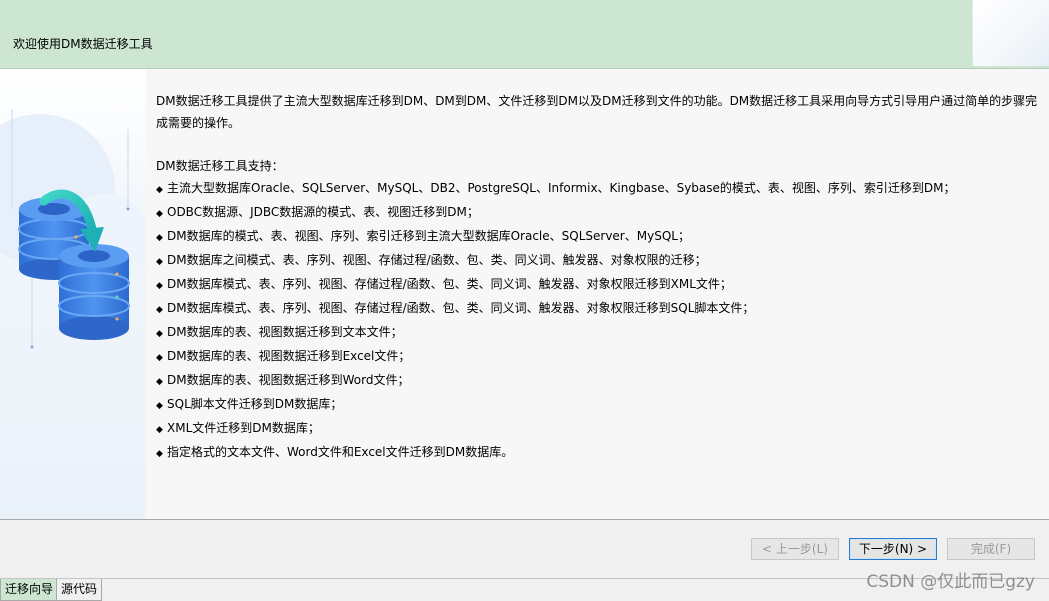 The height and width of the screenshot is (601, 1049). Describe the element at coordinates (556, 213) in the screenshot. I see `list-item: ◆ ODBC数据源、JDBC数据源的模式、表、视图迁移到DM；` at that location.